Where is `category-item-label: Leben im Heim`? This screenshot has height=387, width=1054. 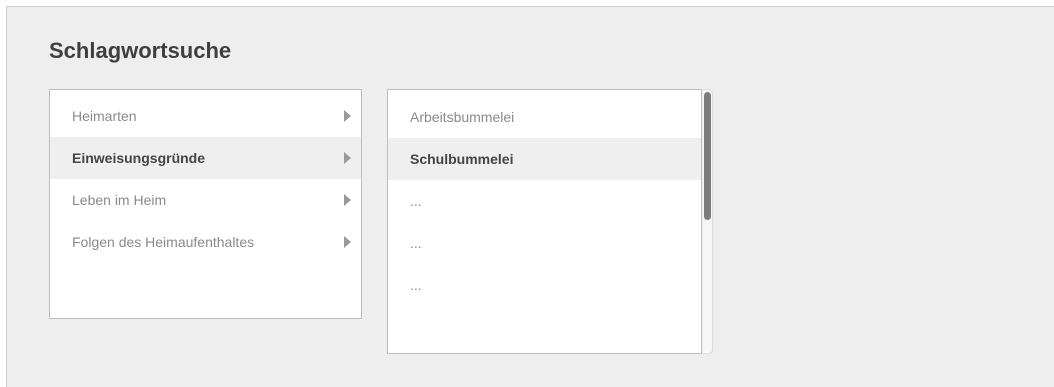
category-item-label: Leben im Heim is located at coordinates (119, 200).